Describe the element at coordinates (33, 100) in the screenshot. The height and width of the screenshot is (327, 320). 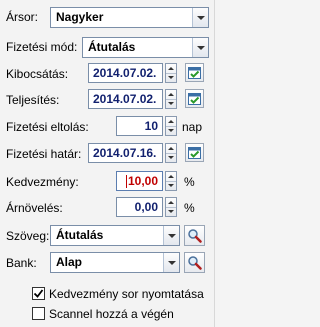
I see `teljesites-label: Teljesítés:` at that location.